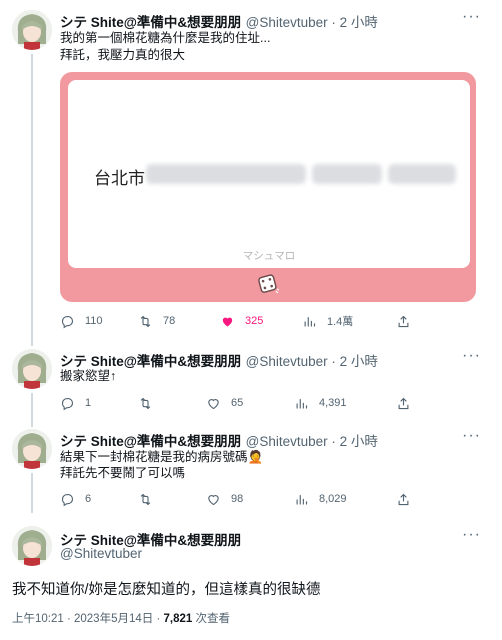  Describe the element at coordinates (227, 321) in the screenshot. I see `heart-filled-icon` at that location.